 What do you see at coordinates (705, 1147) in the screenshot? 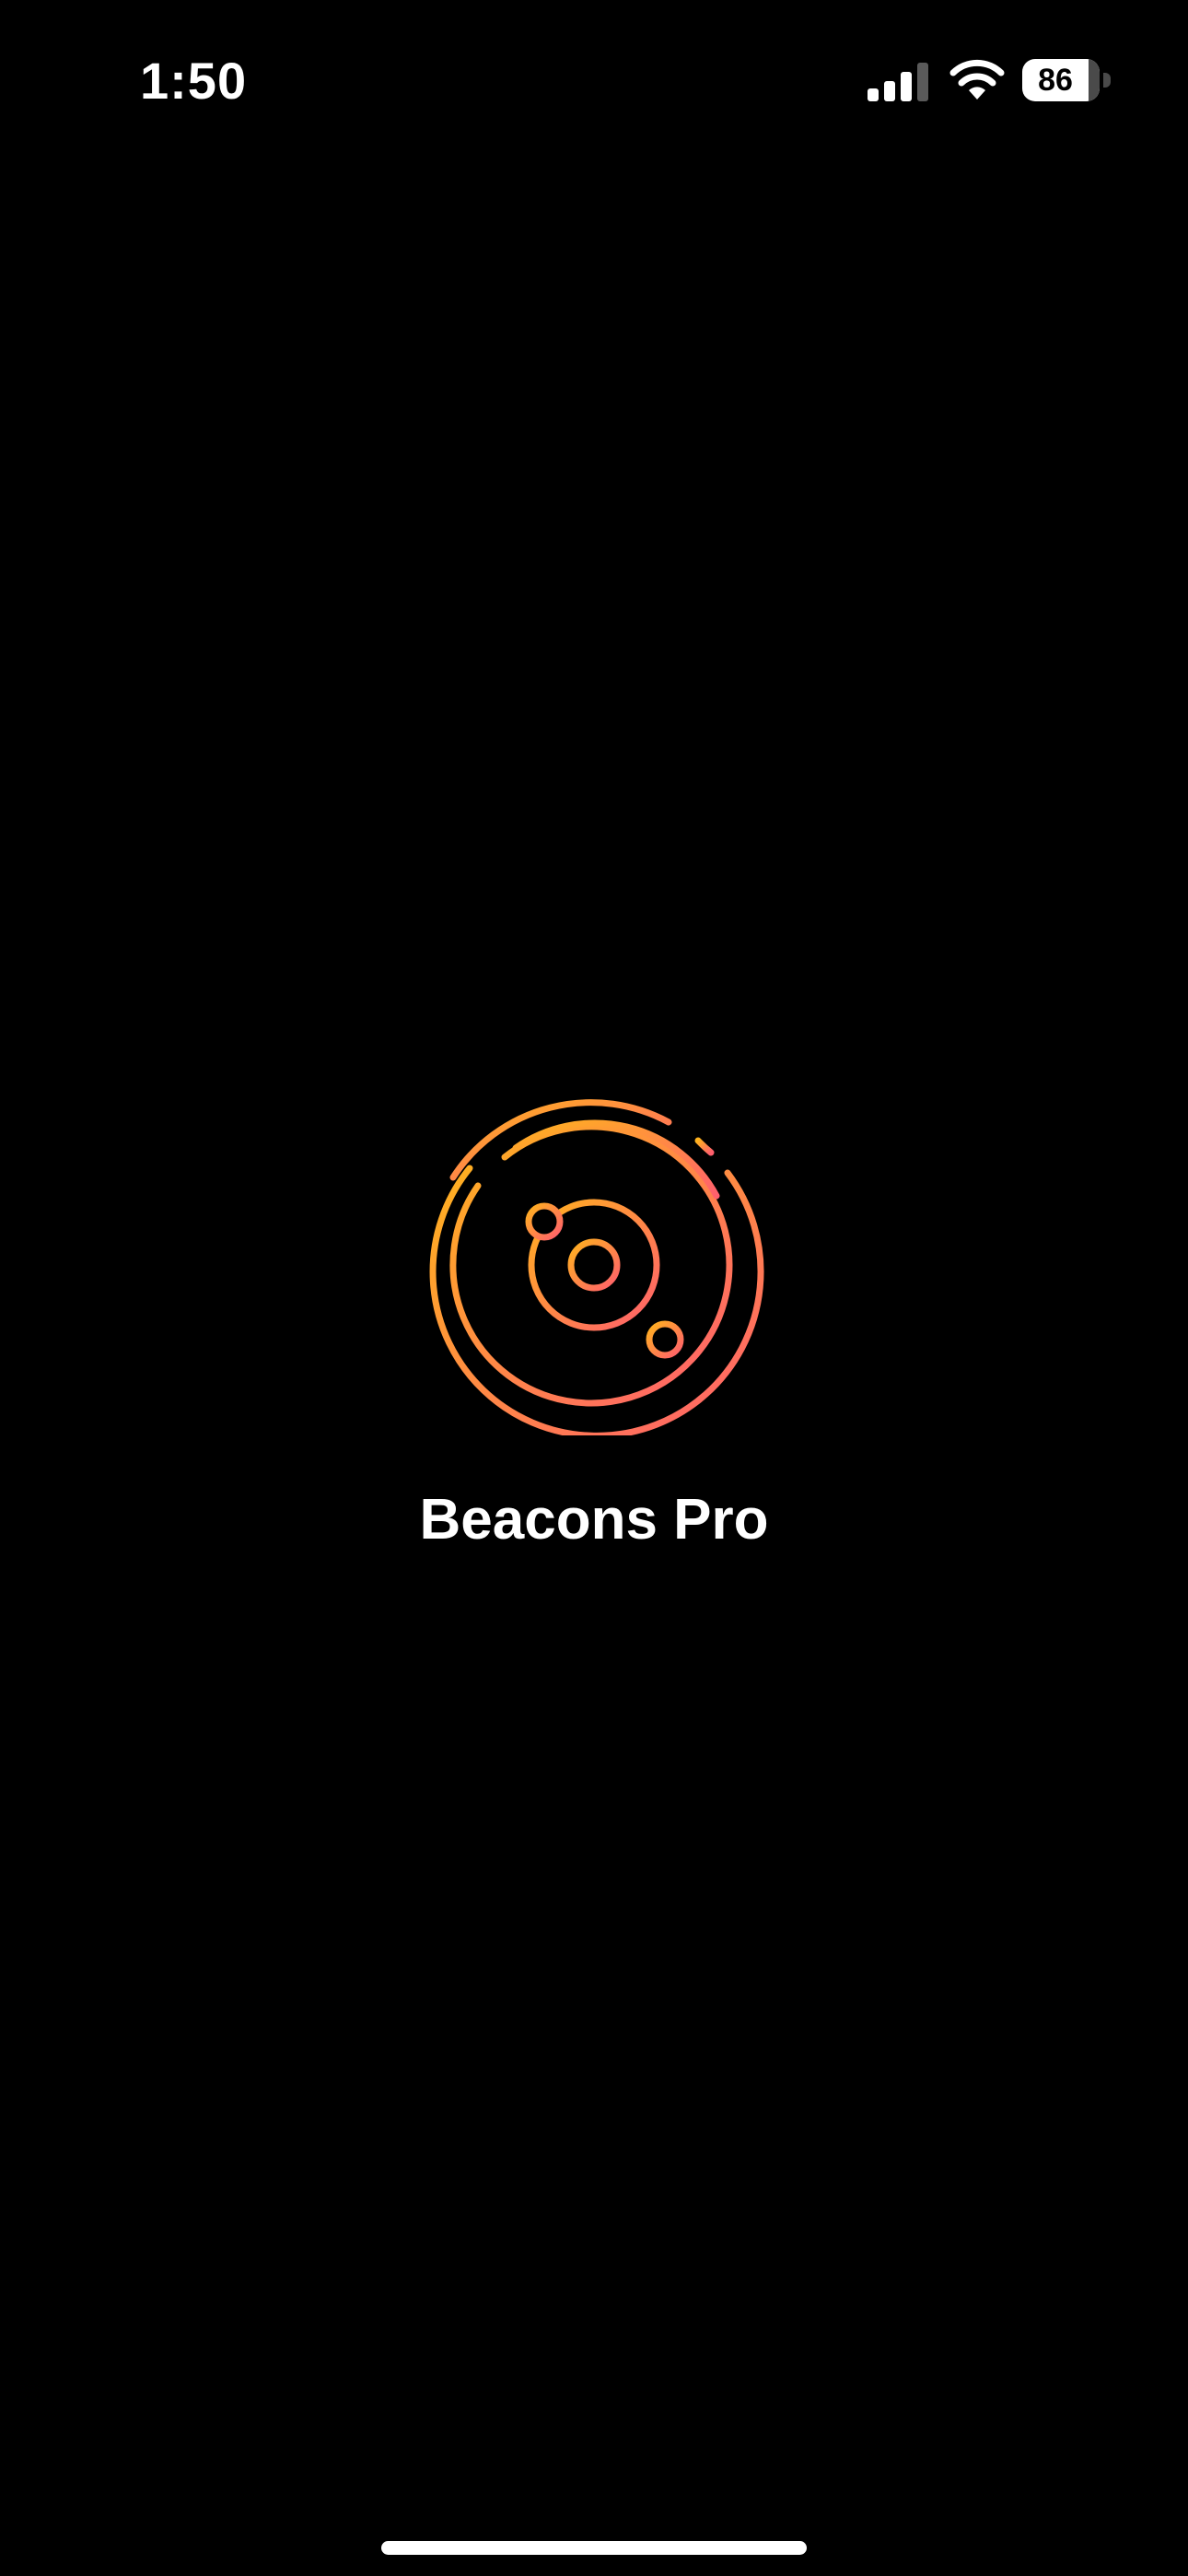
I see `radar-outer-ring-dash` at bounding box center [705, 1147].